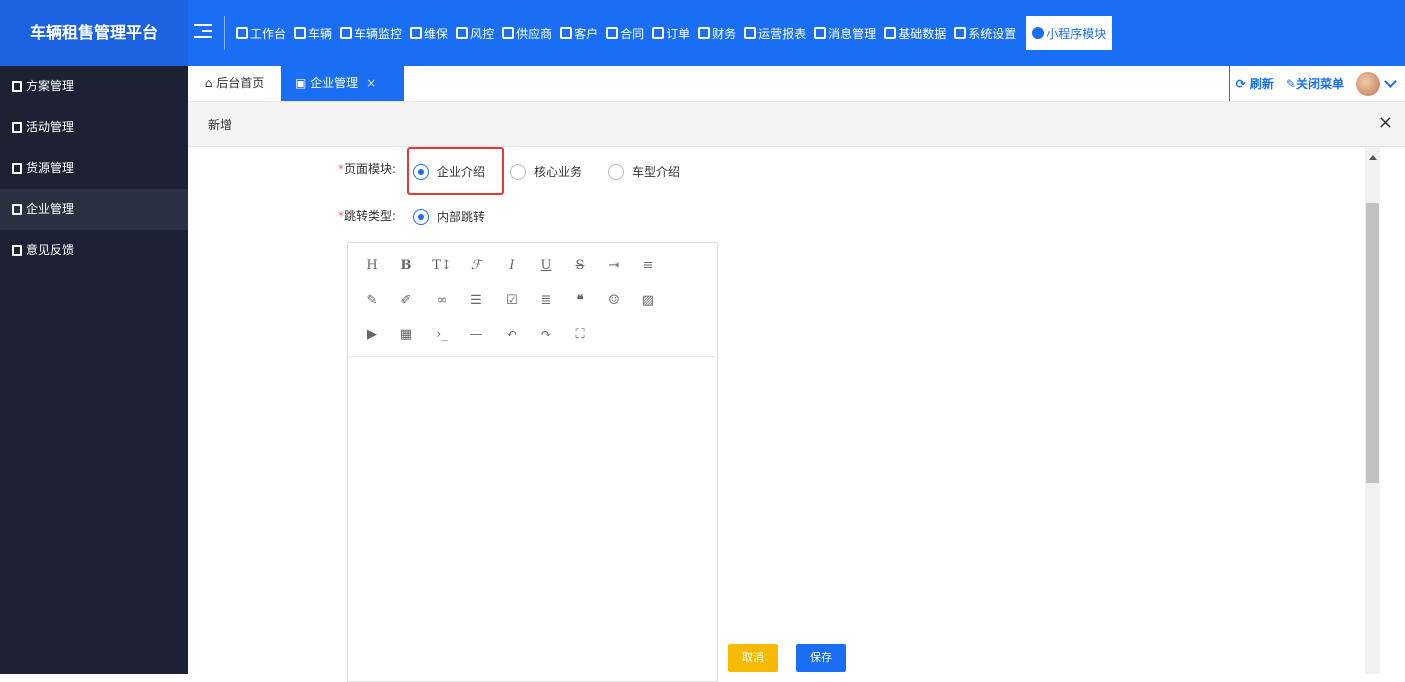 This screenshot has width=1405, height=682. Describe the element at coordinates (313, 33) in the screenshot. I see `nav-item-vehicles: 车辆` at that location.